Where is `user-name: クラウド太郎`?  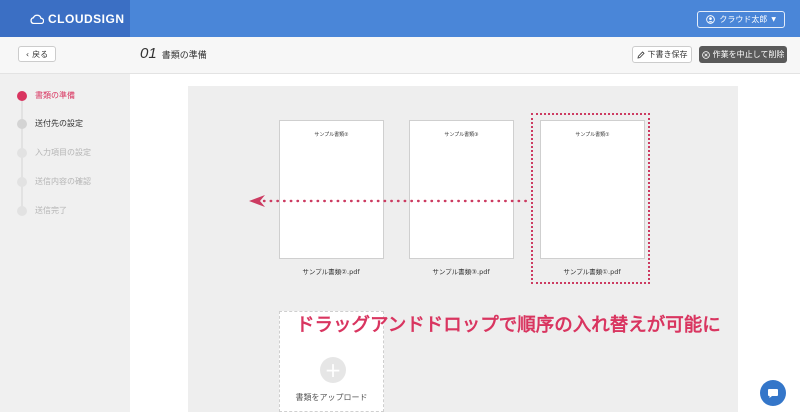
user-name: クラウド太郎 is located at coordinates (743, 19).